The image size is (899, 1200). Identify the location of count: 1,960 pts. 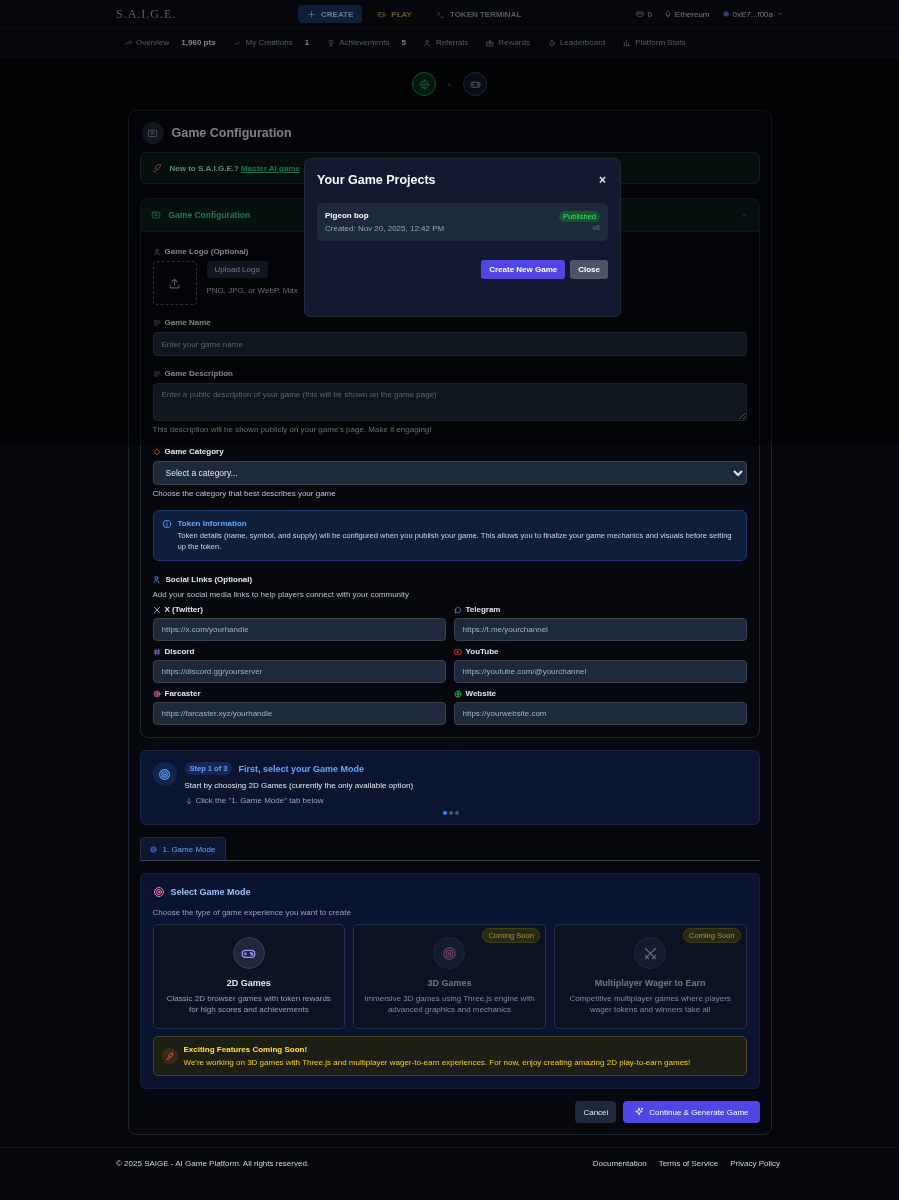
(198, 42).